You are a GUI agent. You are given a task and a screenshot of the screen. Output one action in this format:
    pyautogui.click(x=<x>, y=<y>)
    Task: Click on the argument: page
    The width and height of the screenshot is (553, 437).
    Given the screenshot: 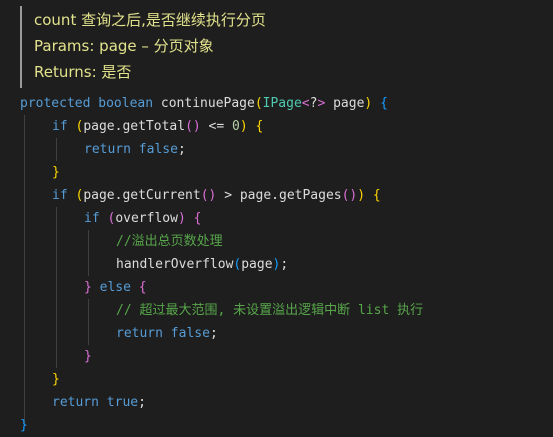 What is the action you would take?
    pyautogui.click(x=257, y=264)
    